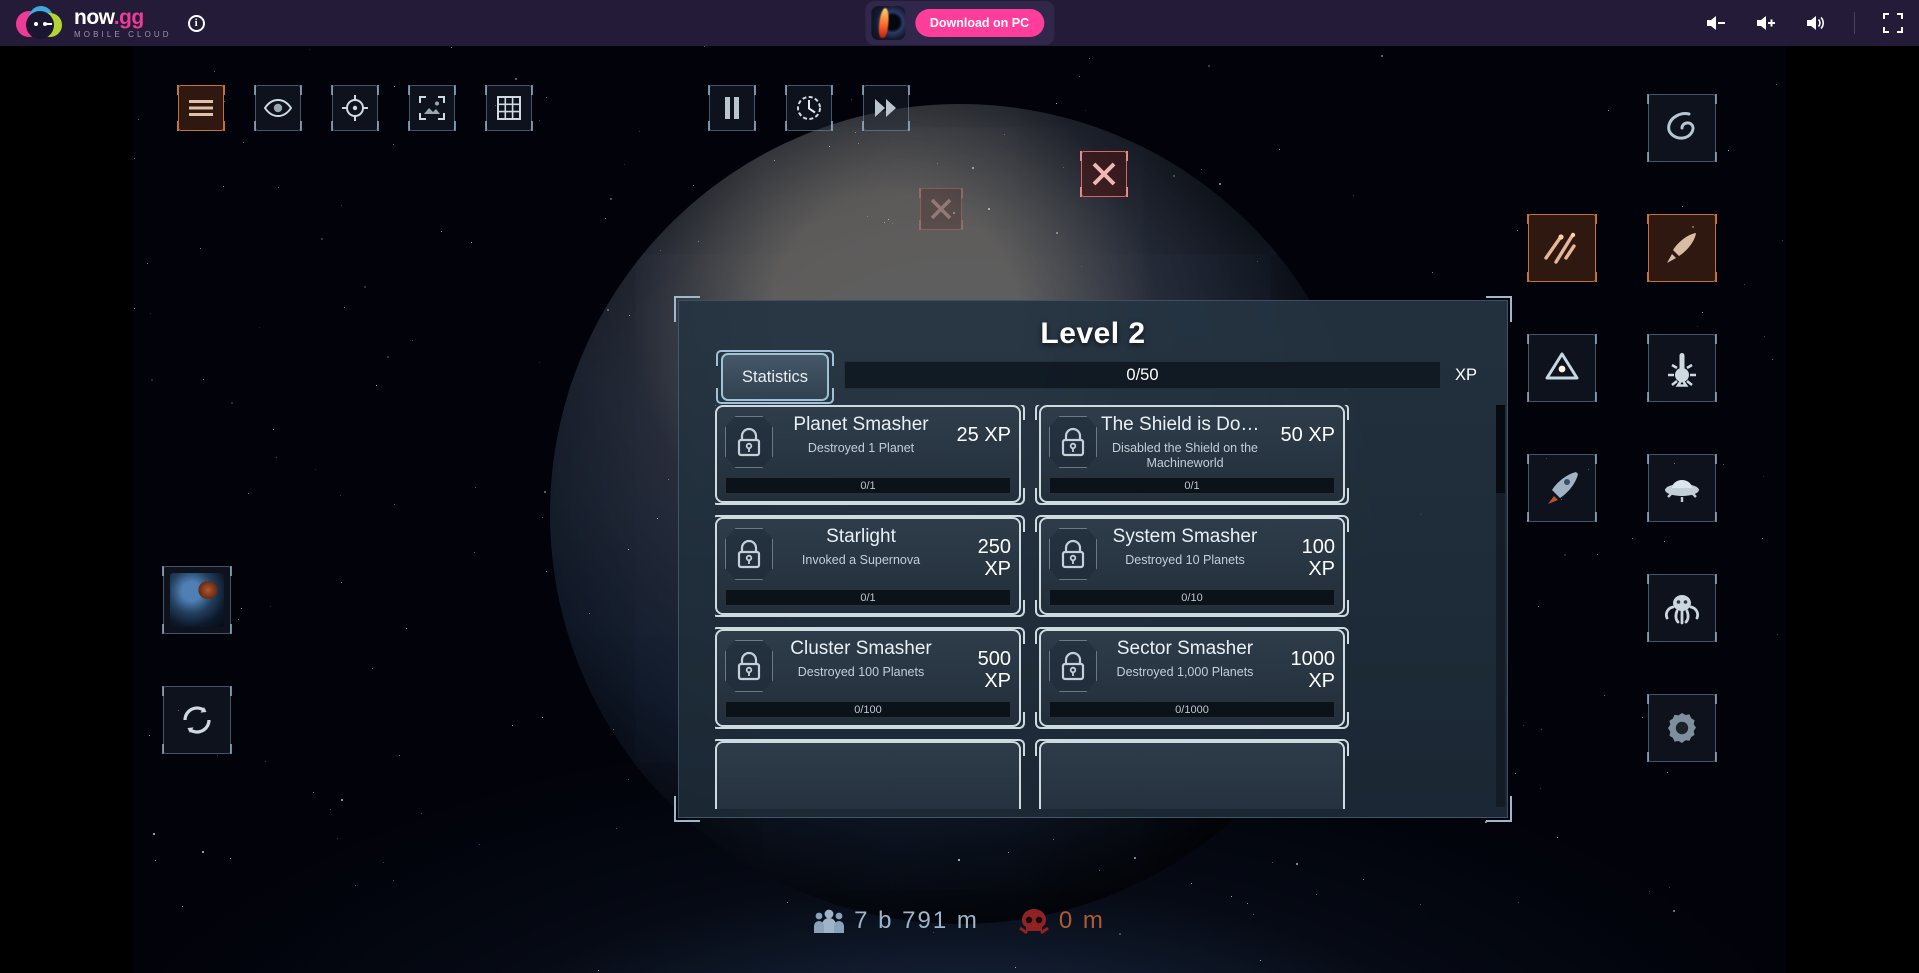  I want to click on brand-gg-text: .gg, so click(129, 17).